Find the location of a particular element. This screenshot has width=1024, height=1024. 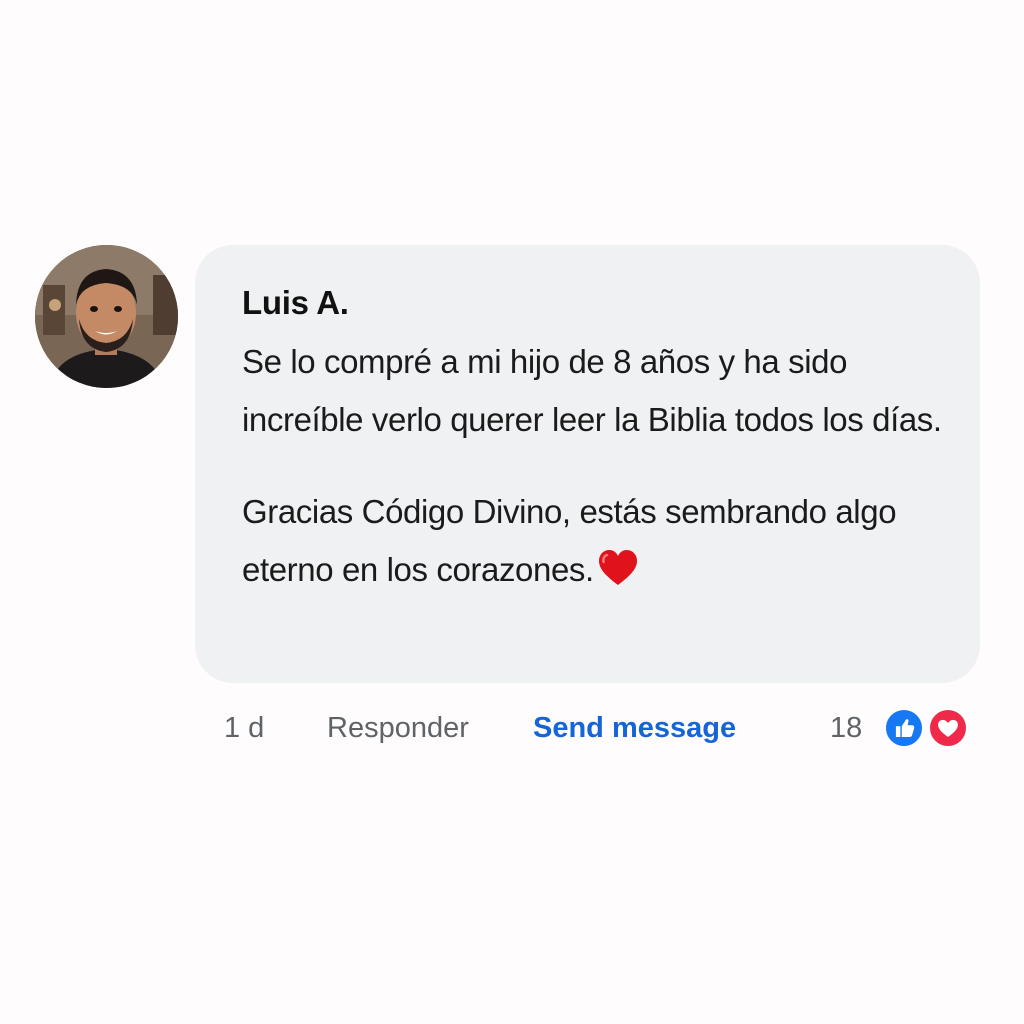

love-icon is located at coordinates (948, 728).